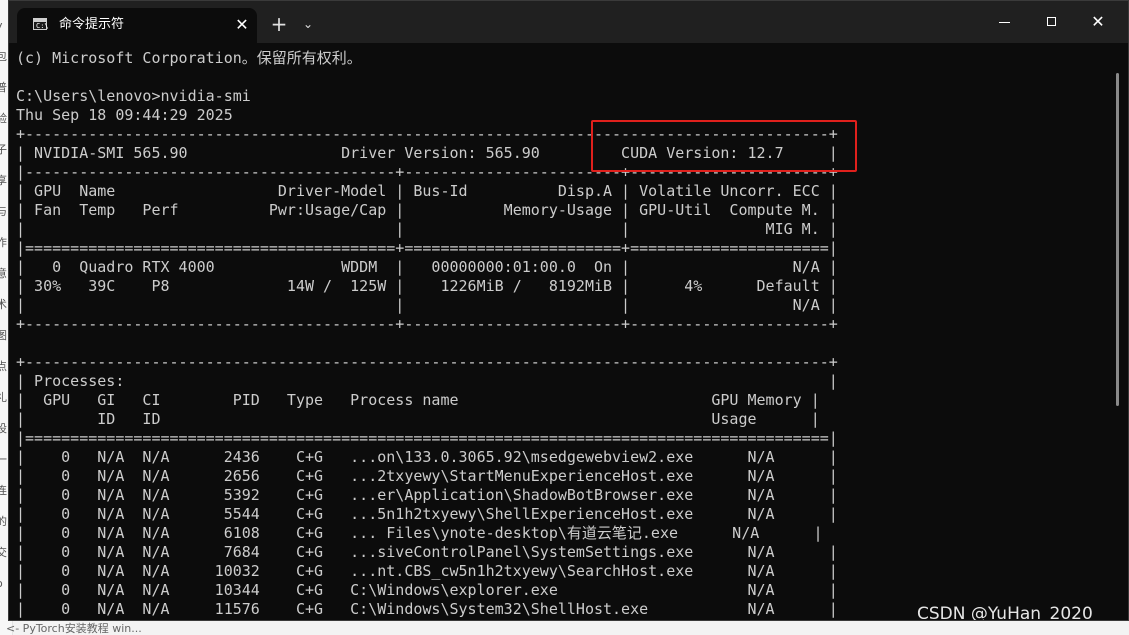  Describe the element at coordinates (1098, 22) in the screenshot. I see `close-window-button: ✕` at that location.